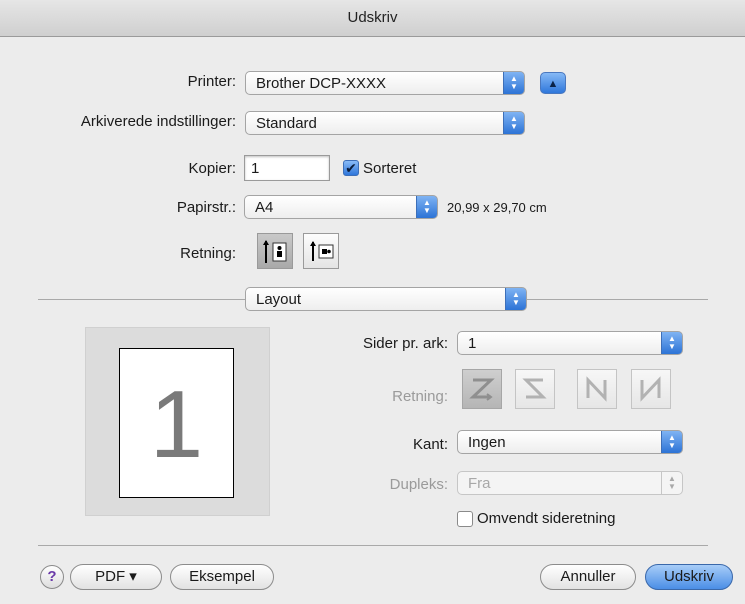 The width and height of the screenshot is (745, 604). I want to click on preview-page: 1, so click(176, 423).